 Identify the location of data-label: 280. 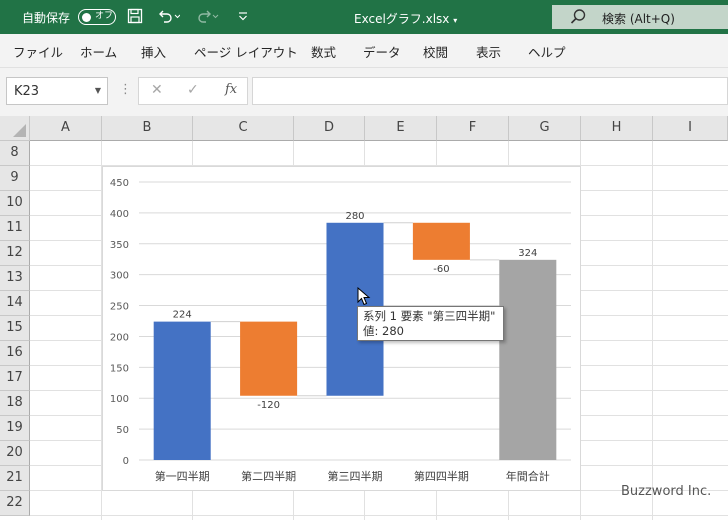
(354, 216).